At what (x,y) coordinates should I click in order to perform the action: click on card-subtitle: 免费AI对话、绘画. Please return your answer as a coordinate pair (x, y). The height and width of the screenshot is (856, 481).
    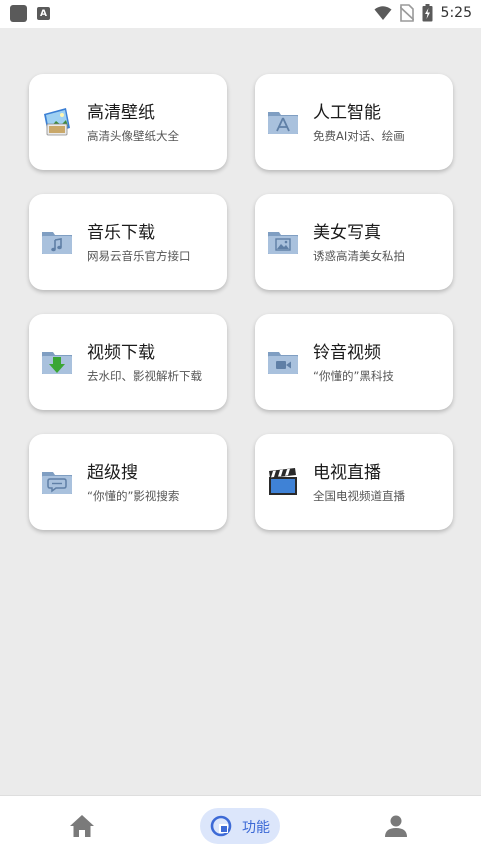
    Looking at the image, I should click on (359, 136).